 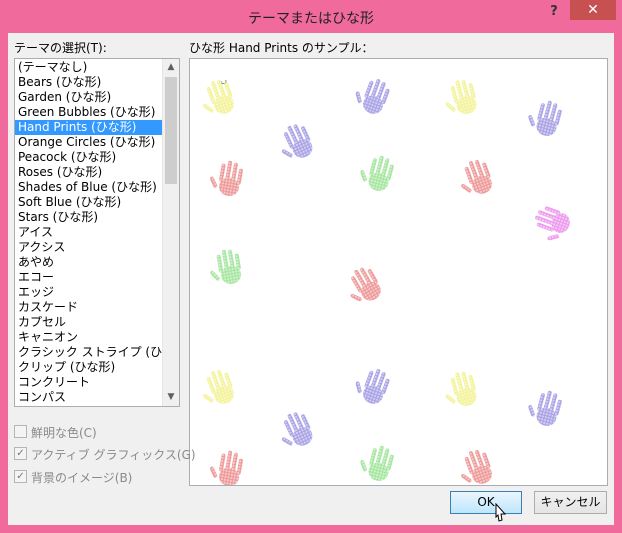 What do you see at coordinates (113, 455) in the screenshot?
I see `active-graphics-label: アクティブ グラフィックス(G)` at bounding box center [113, 455].